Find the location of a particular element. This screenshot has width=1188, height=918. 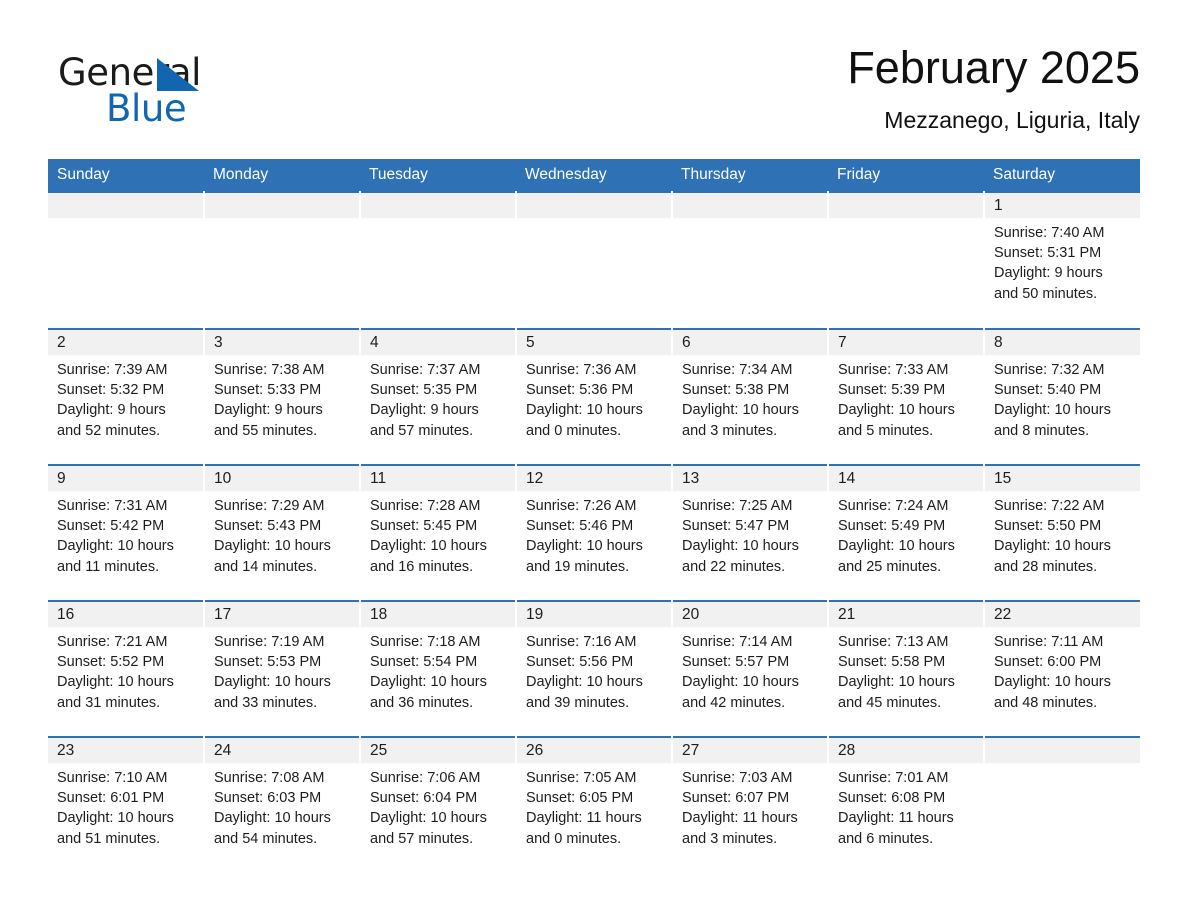

daylight-text-line2: and 28 minutes. is located at coordinates (1046, 566).